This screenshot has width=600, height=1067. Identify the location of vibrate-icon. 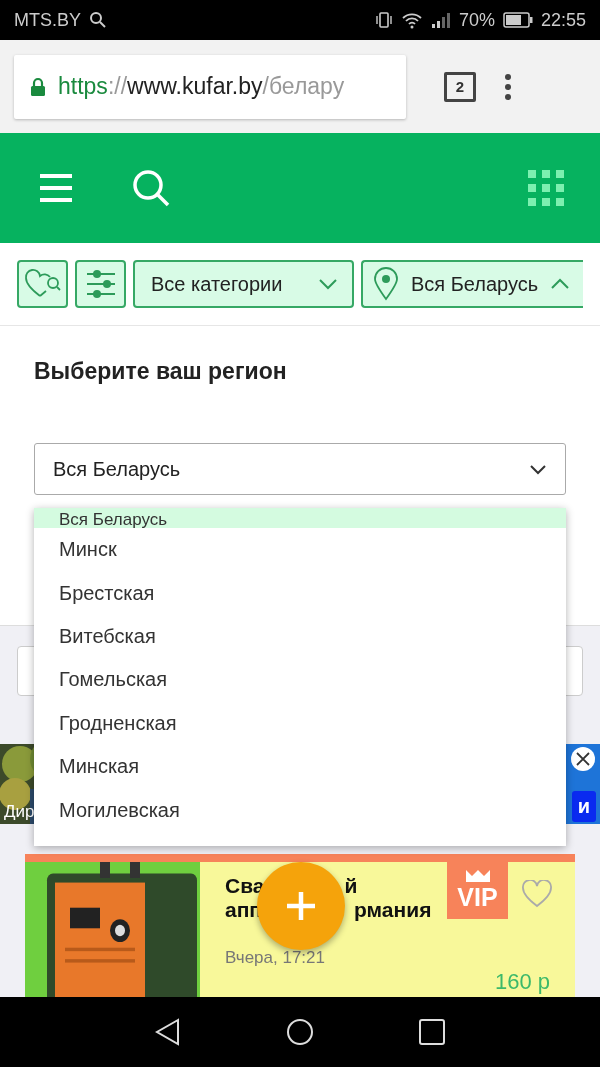
(383, 20).